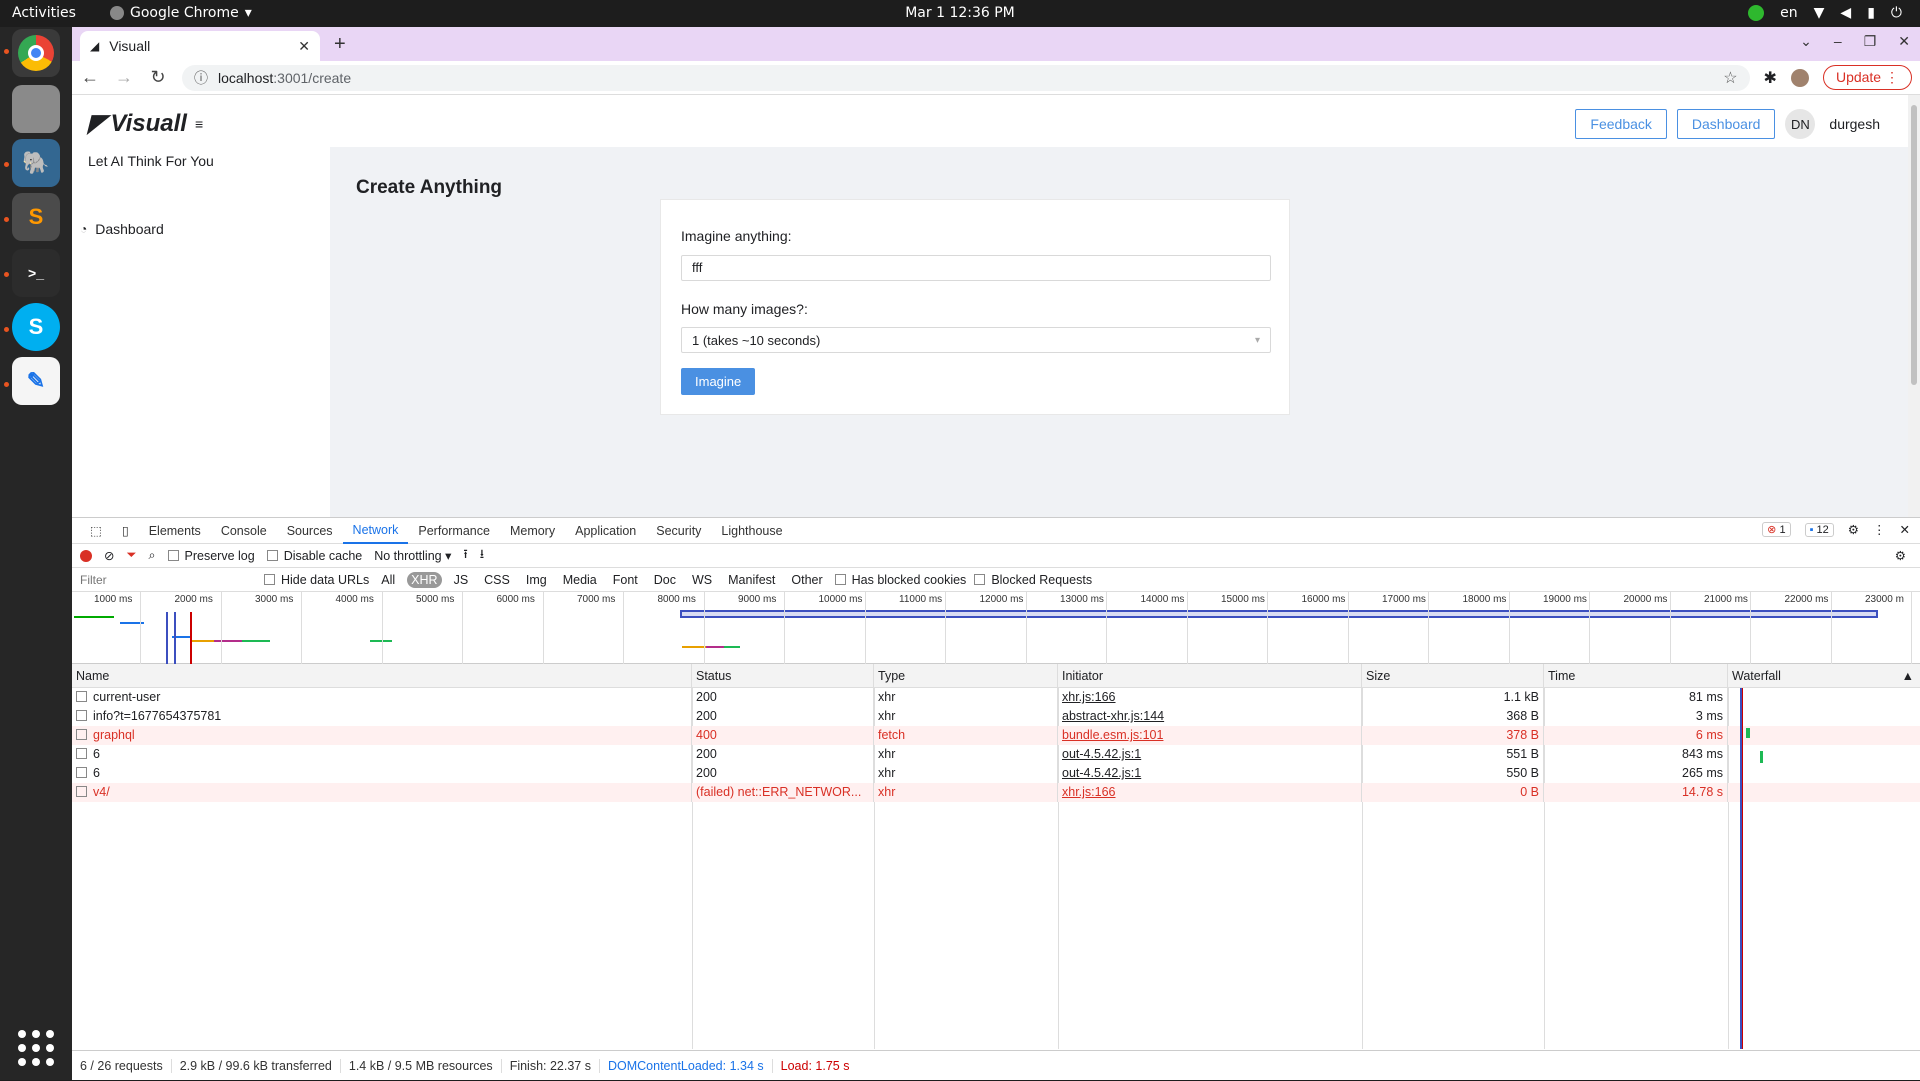 The image size is (1920, 1081). What do you see at coordinates (996, 773) in the screenshot?
I see `table-row: 6 200 xhr out-4.5.42.js:1 550 B 265 ms` at bounding box center [996, 773].